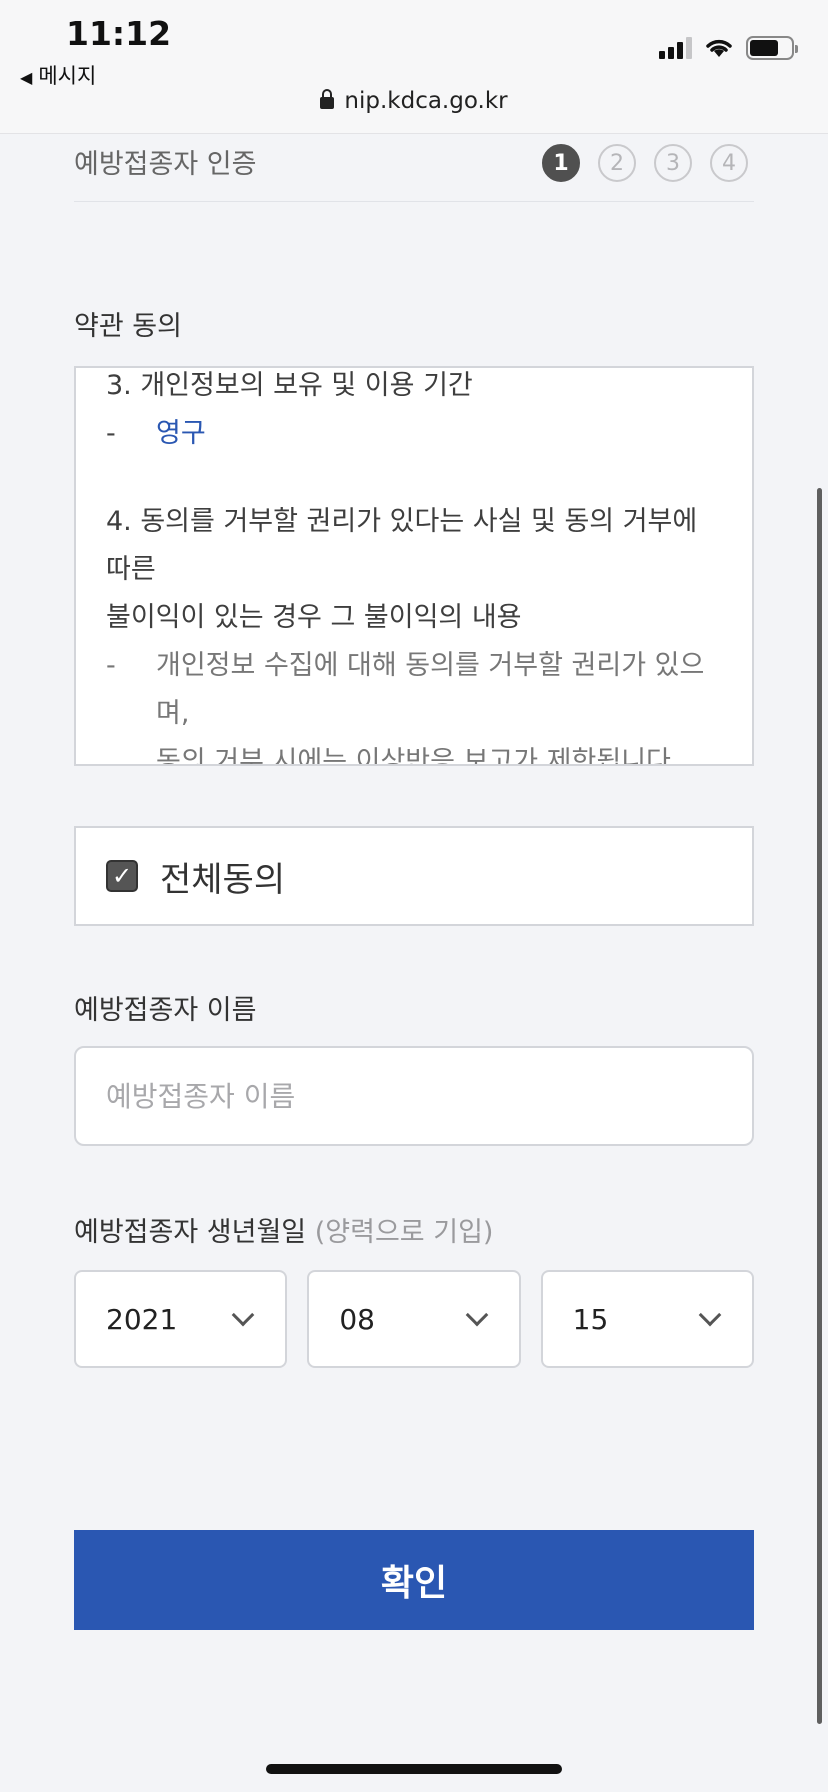 Image resolution: width=828 pixels, height=1792 pixels. I want to click on agree-all-checkbox: ✓, so click(122, 876).